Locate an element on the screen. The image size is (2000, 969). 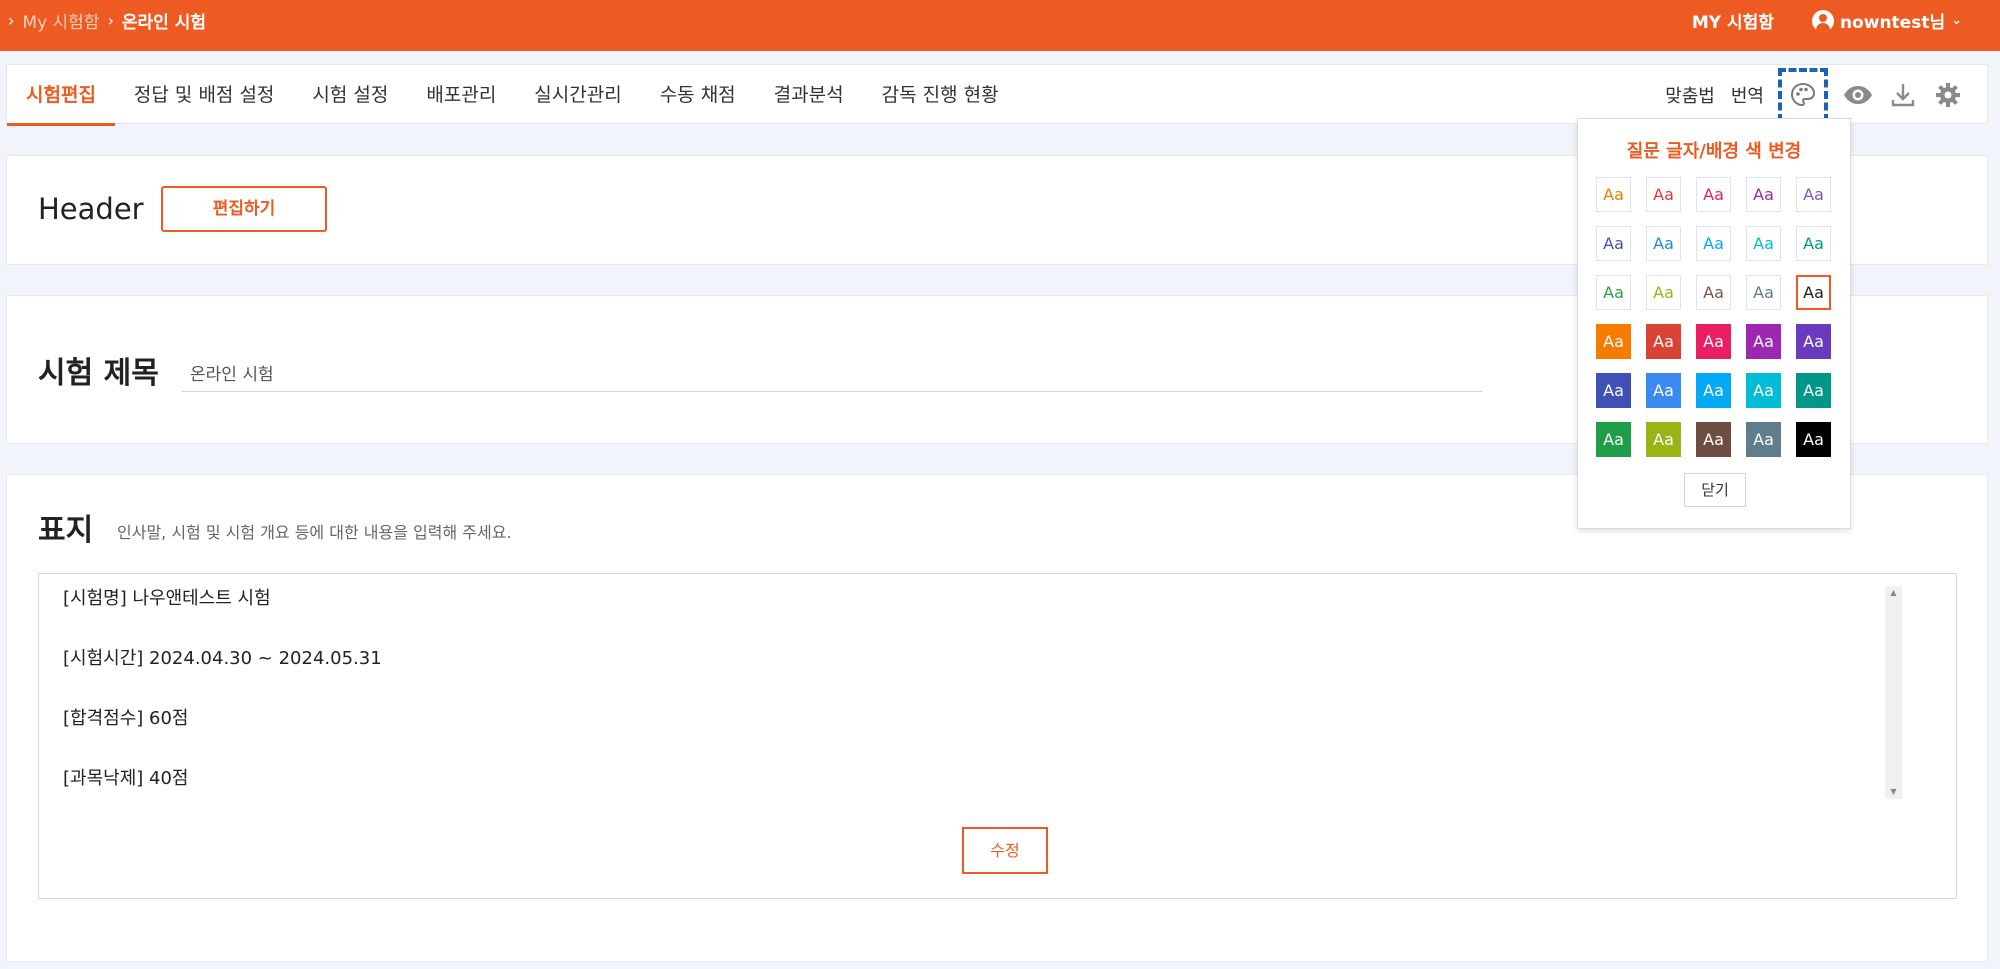
cover-line: [시험명] 나우앤테스트 시험 is located at coordinates (167, 598).